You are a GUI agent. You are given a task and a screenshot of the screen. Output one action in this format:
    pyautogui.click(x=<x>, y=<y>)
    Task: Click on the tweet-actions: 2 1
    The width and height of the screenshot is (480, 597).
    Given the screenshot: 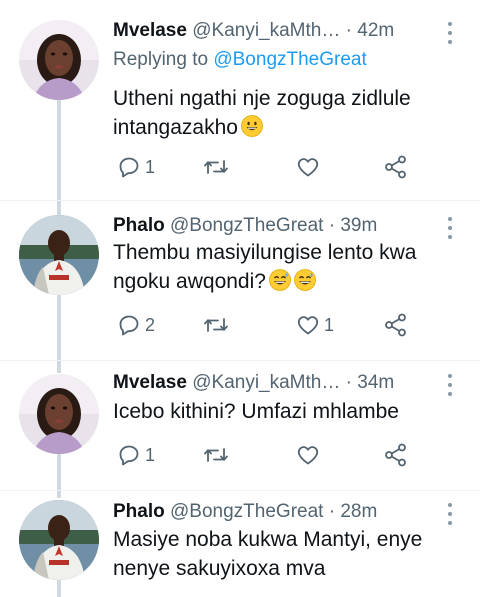 What is the action you would take?
    pyautogui.click(x=283, y=325)
    